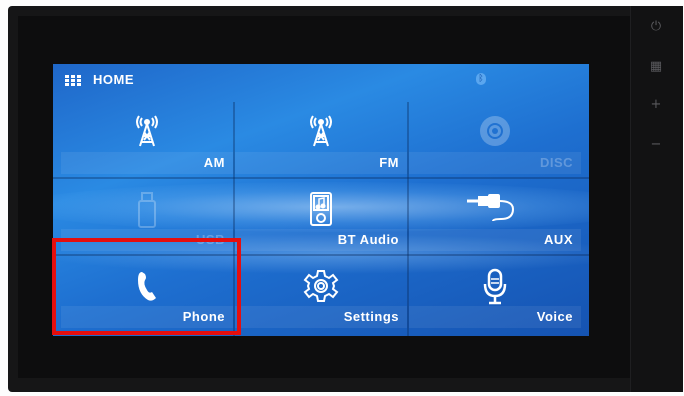  Describe the element at coordinates (656, 199) in the screenshot. I see `hardware-button-panel: ⏻ ▦ + −` at that location.